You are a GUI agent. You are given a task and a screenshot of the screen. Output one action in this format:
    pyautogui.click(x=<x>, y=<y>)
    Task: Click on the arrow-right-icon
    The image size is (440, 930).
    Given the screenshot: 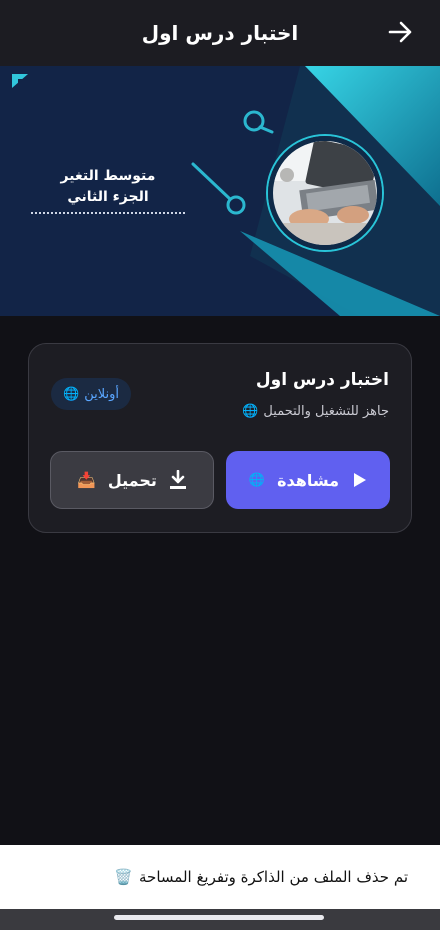 What is the action you would take?
    pyautogui.click(x=400, y=32)
    